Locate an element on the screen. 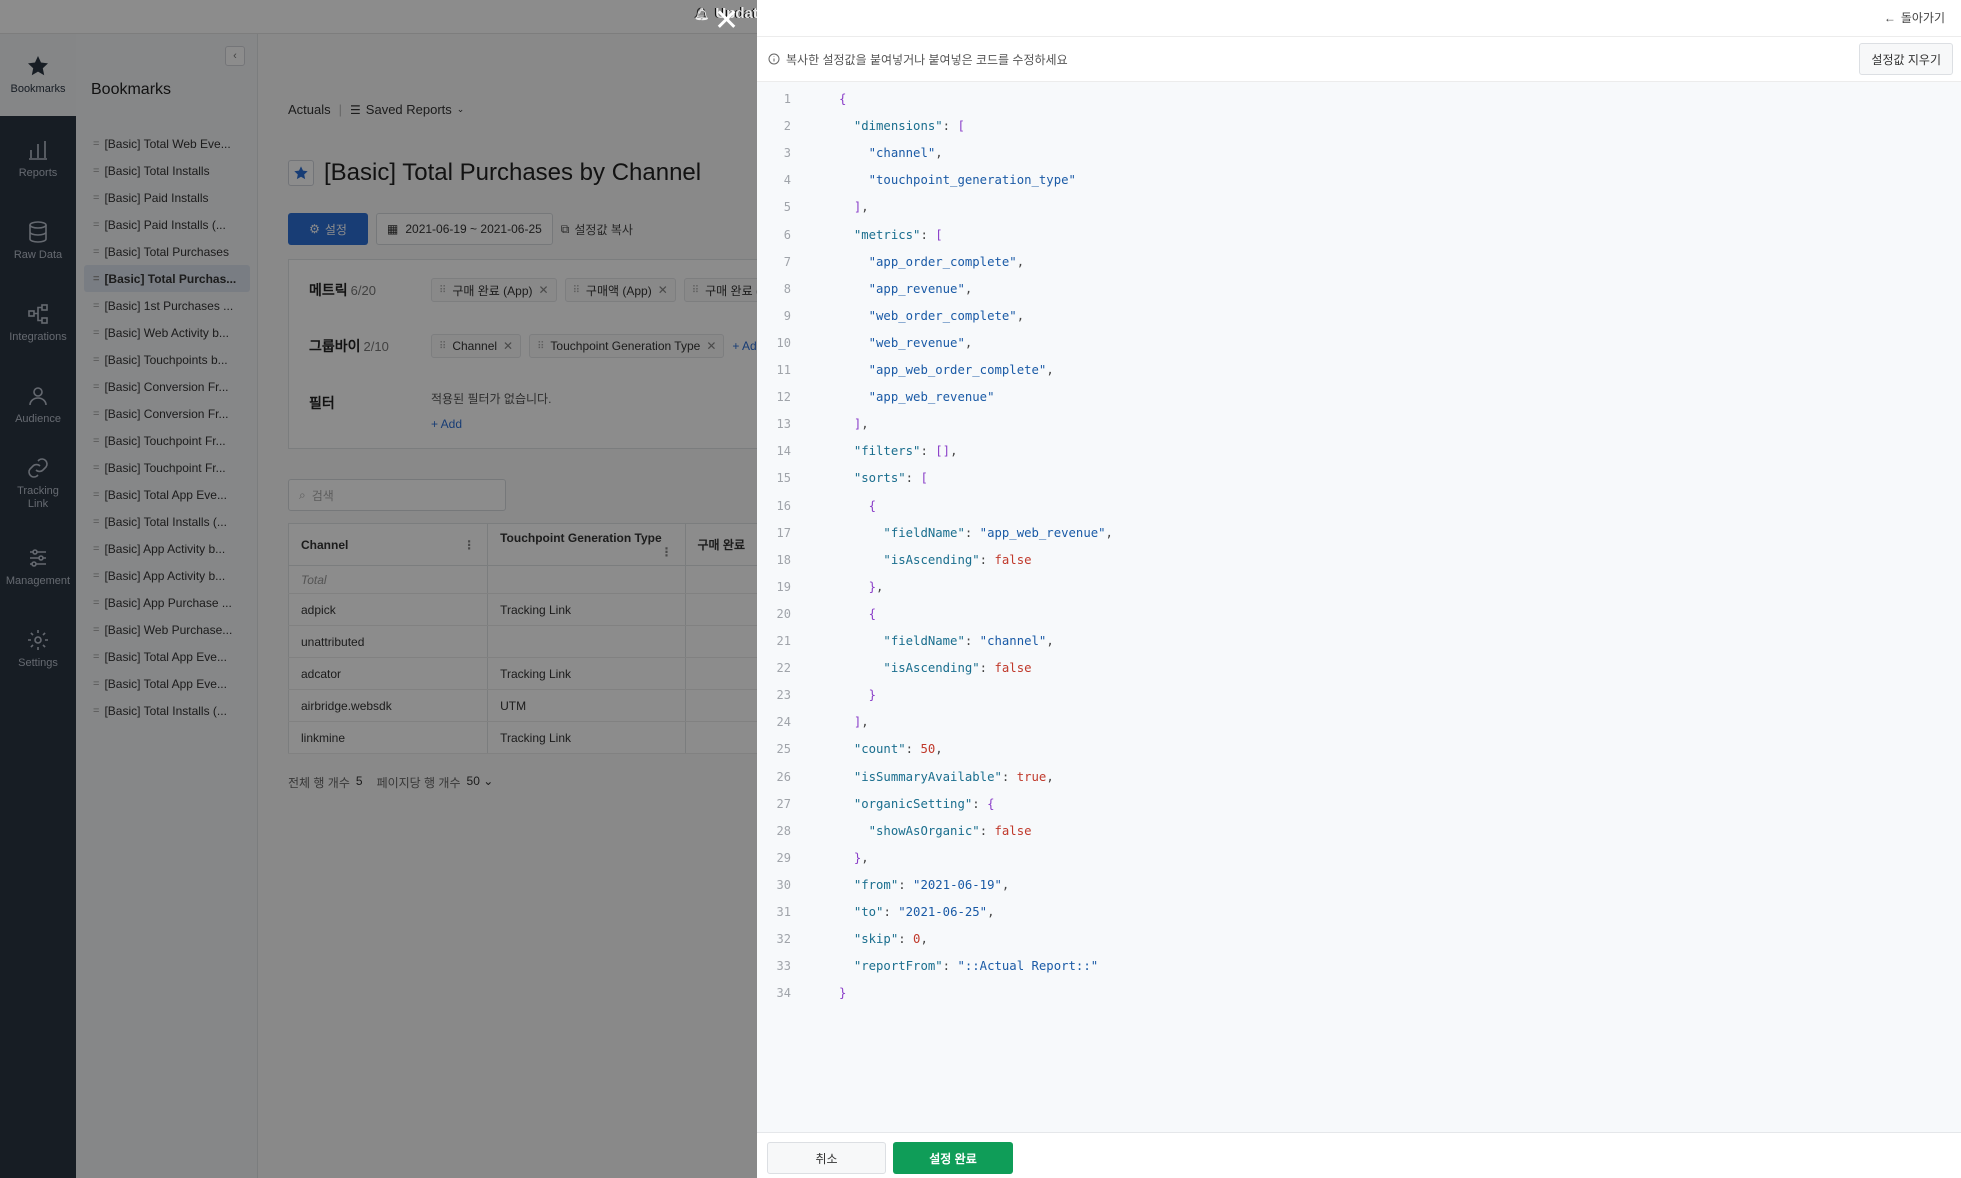 The width and height of the screenshot is (1961, 1178). code-line: "fieldName": "channel", is located at coordinates (968, 641).